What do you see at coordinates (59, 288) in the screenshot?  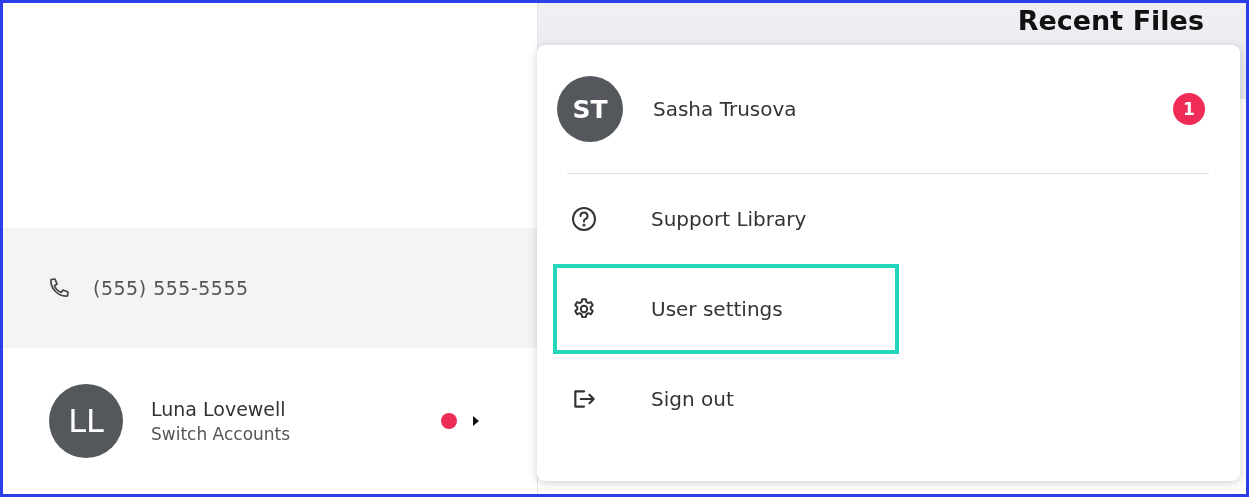 I see `phone-icon` at bounding box center [59, 288].